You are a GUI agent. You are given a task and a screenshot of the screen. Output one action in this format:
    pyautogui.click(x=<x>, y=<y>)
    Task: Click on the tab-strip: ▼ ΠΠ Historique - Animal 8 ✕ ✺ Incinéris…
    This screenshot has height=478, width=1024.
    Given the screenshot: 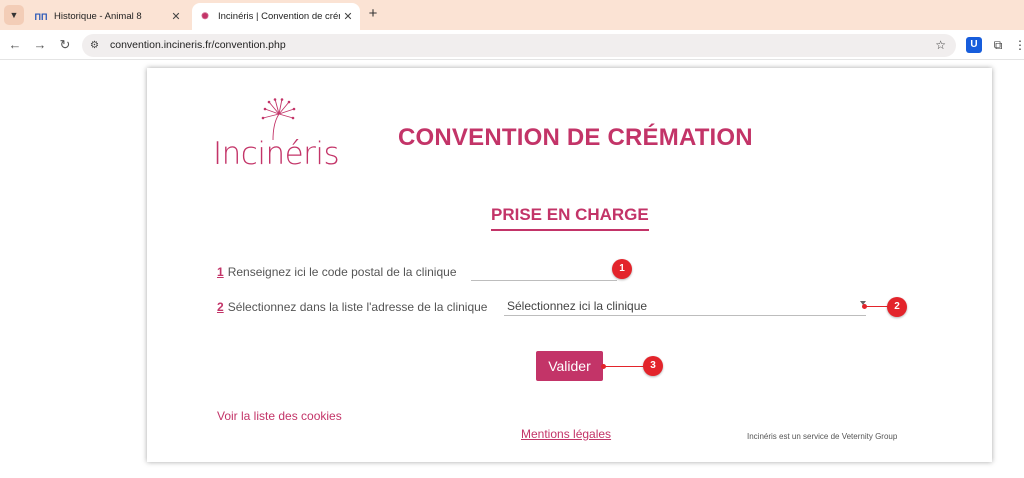 What is the action you would take?
    pyautogui.click(x=512, y=15)
    